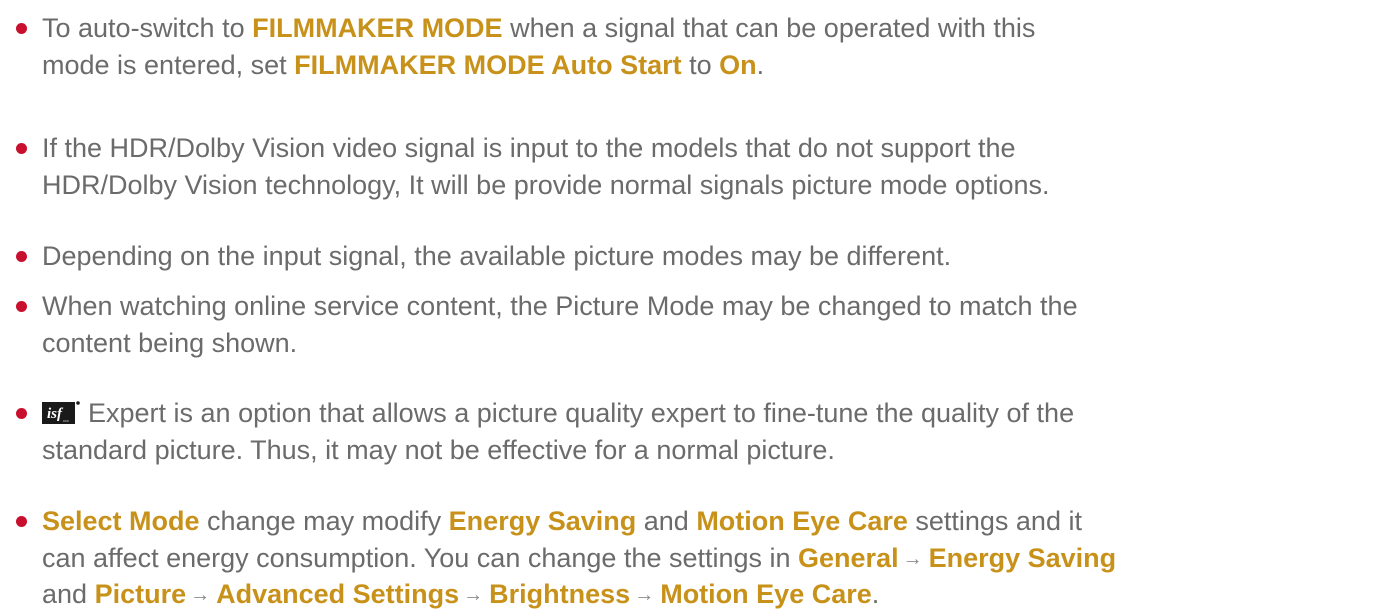 The image size is (1375, 615). I want to click on menu-path-term: Advanced Settings, so click(338, 594).